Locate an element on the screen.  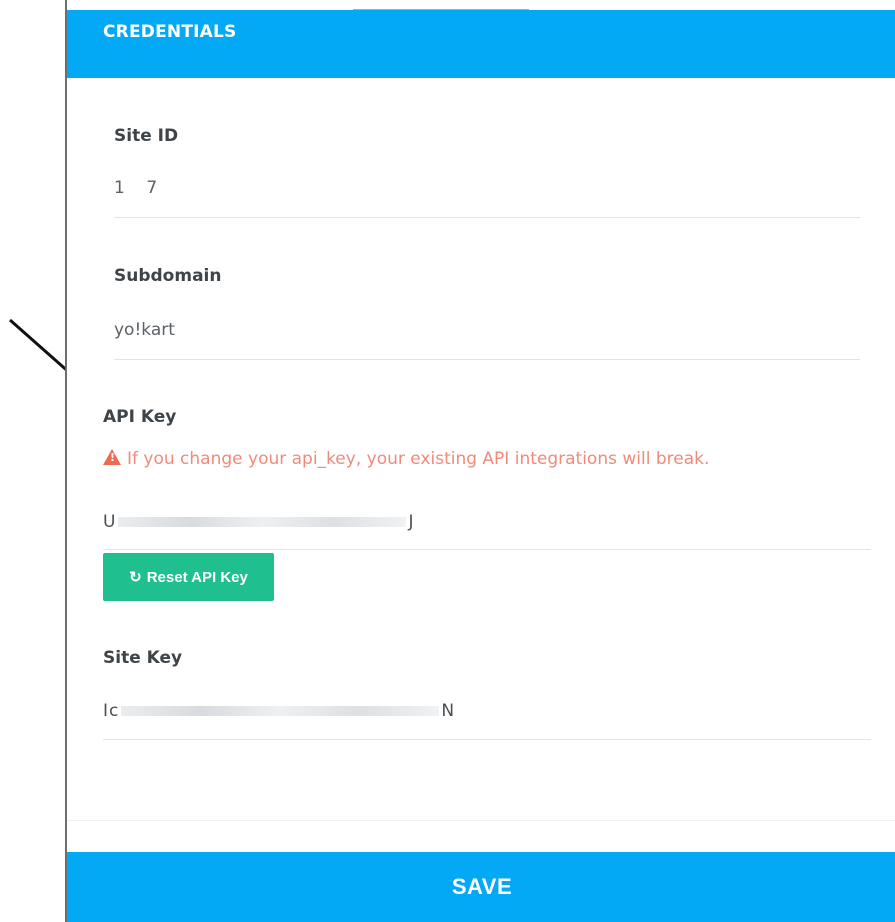
reset-api-key-button: ↻ Reset API Key is located at coordinates (188, 577).